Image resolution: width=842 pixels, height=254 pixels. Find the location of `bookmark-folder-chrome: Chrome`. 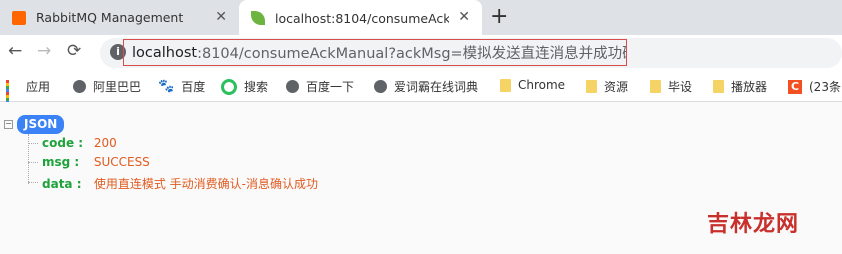

bookmark-folder-chrome: Chrome is located at coordinates (532, 85).